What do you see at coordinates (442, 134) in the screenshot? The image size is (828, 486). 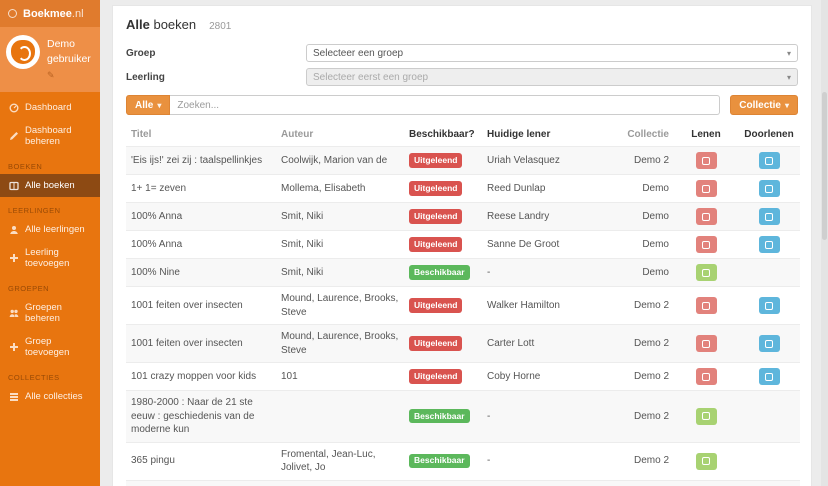 I see `column-header-beschikbaar: Beschikbaar?` at bounding box center [442, 134].